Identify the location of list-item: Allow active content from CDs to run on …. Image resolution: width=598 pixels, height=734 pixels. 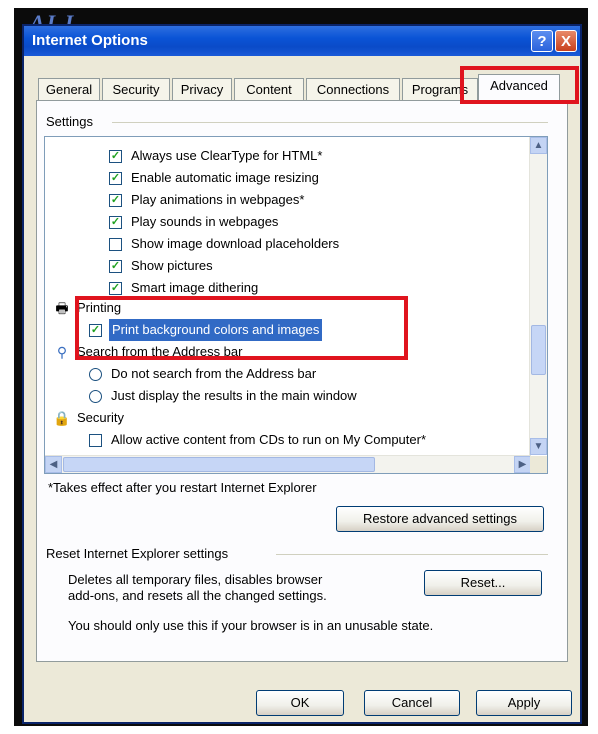
(288, 440).